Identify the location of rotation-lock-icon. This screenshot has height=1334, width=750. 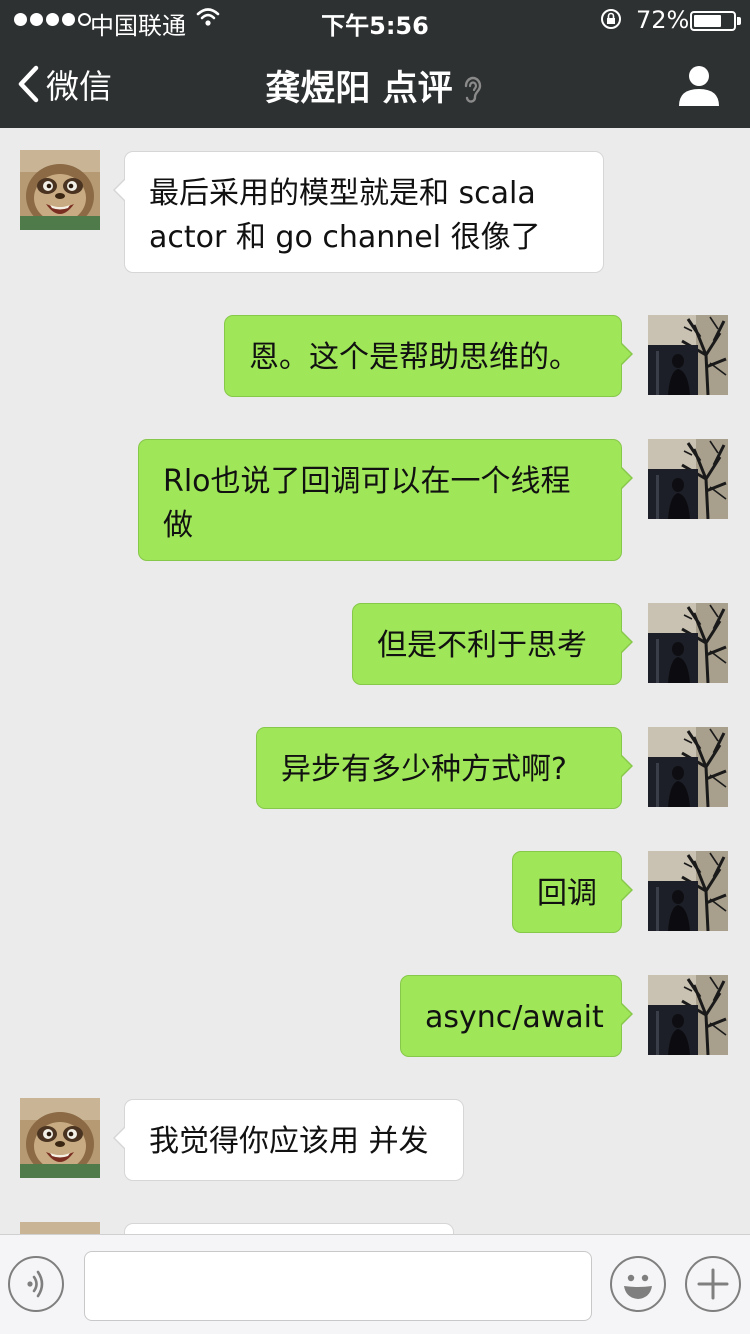
(611, 19).